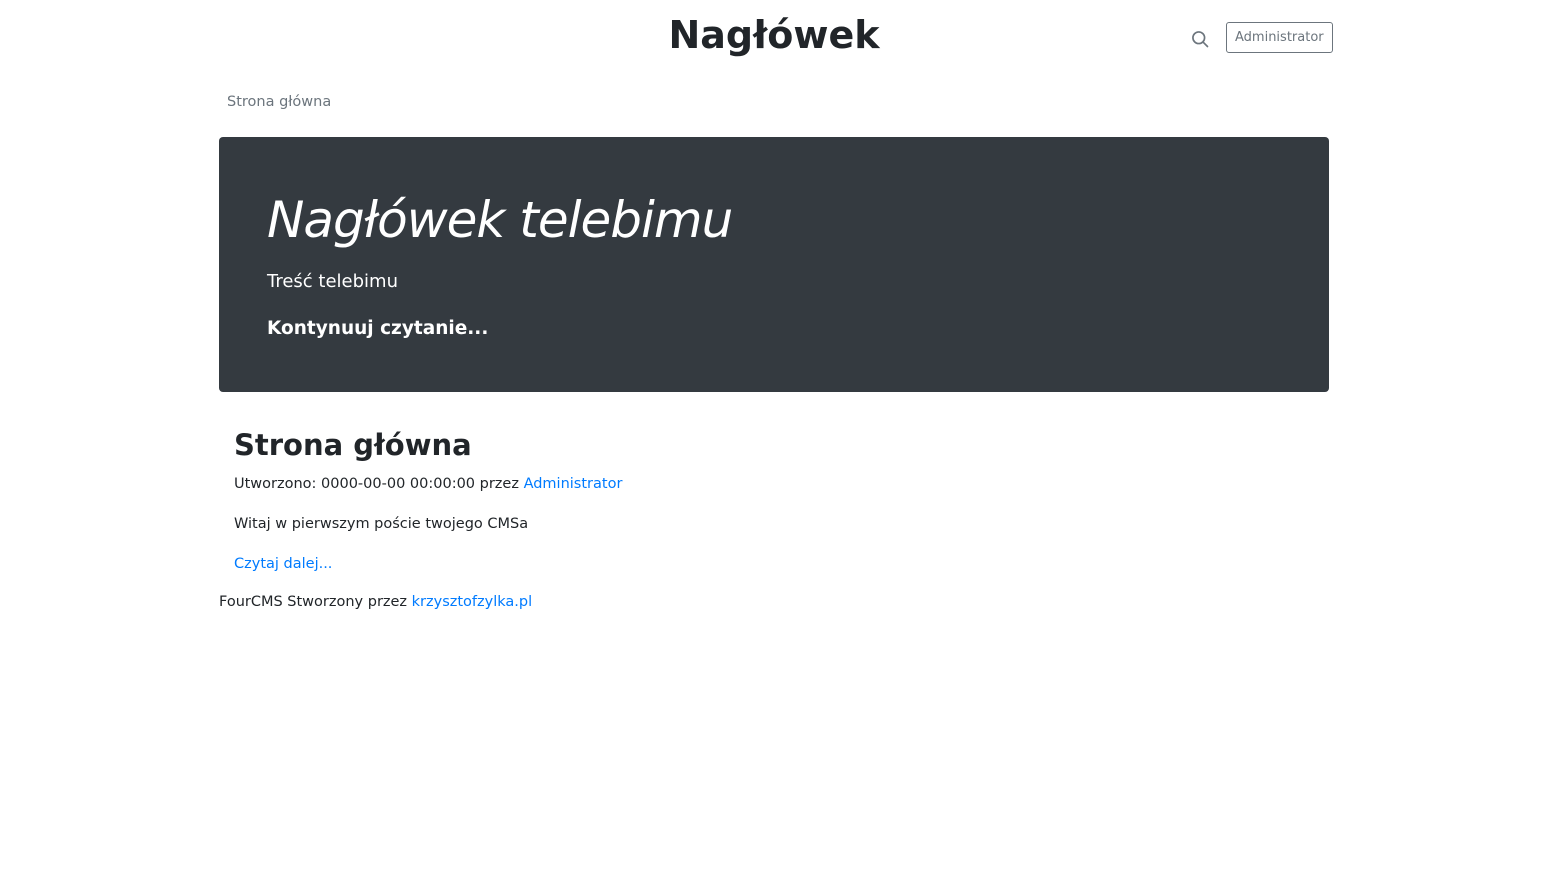 This screenshot has width=1550, height=874. I want to click on post-author-link: Administrator, so click(573, 484).